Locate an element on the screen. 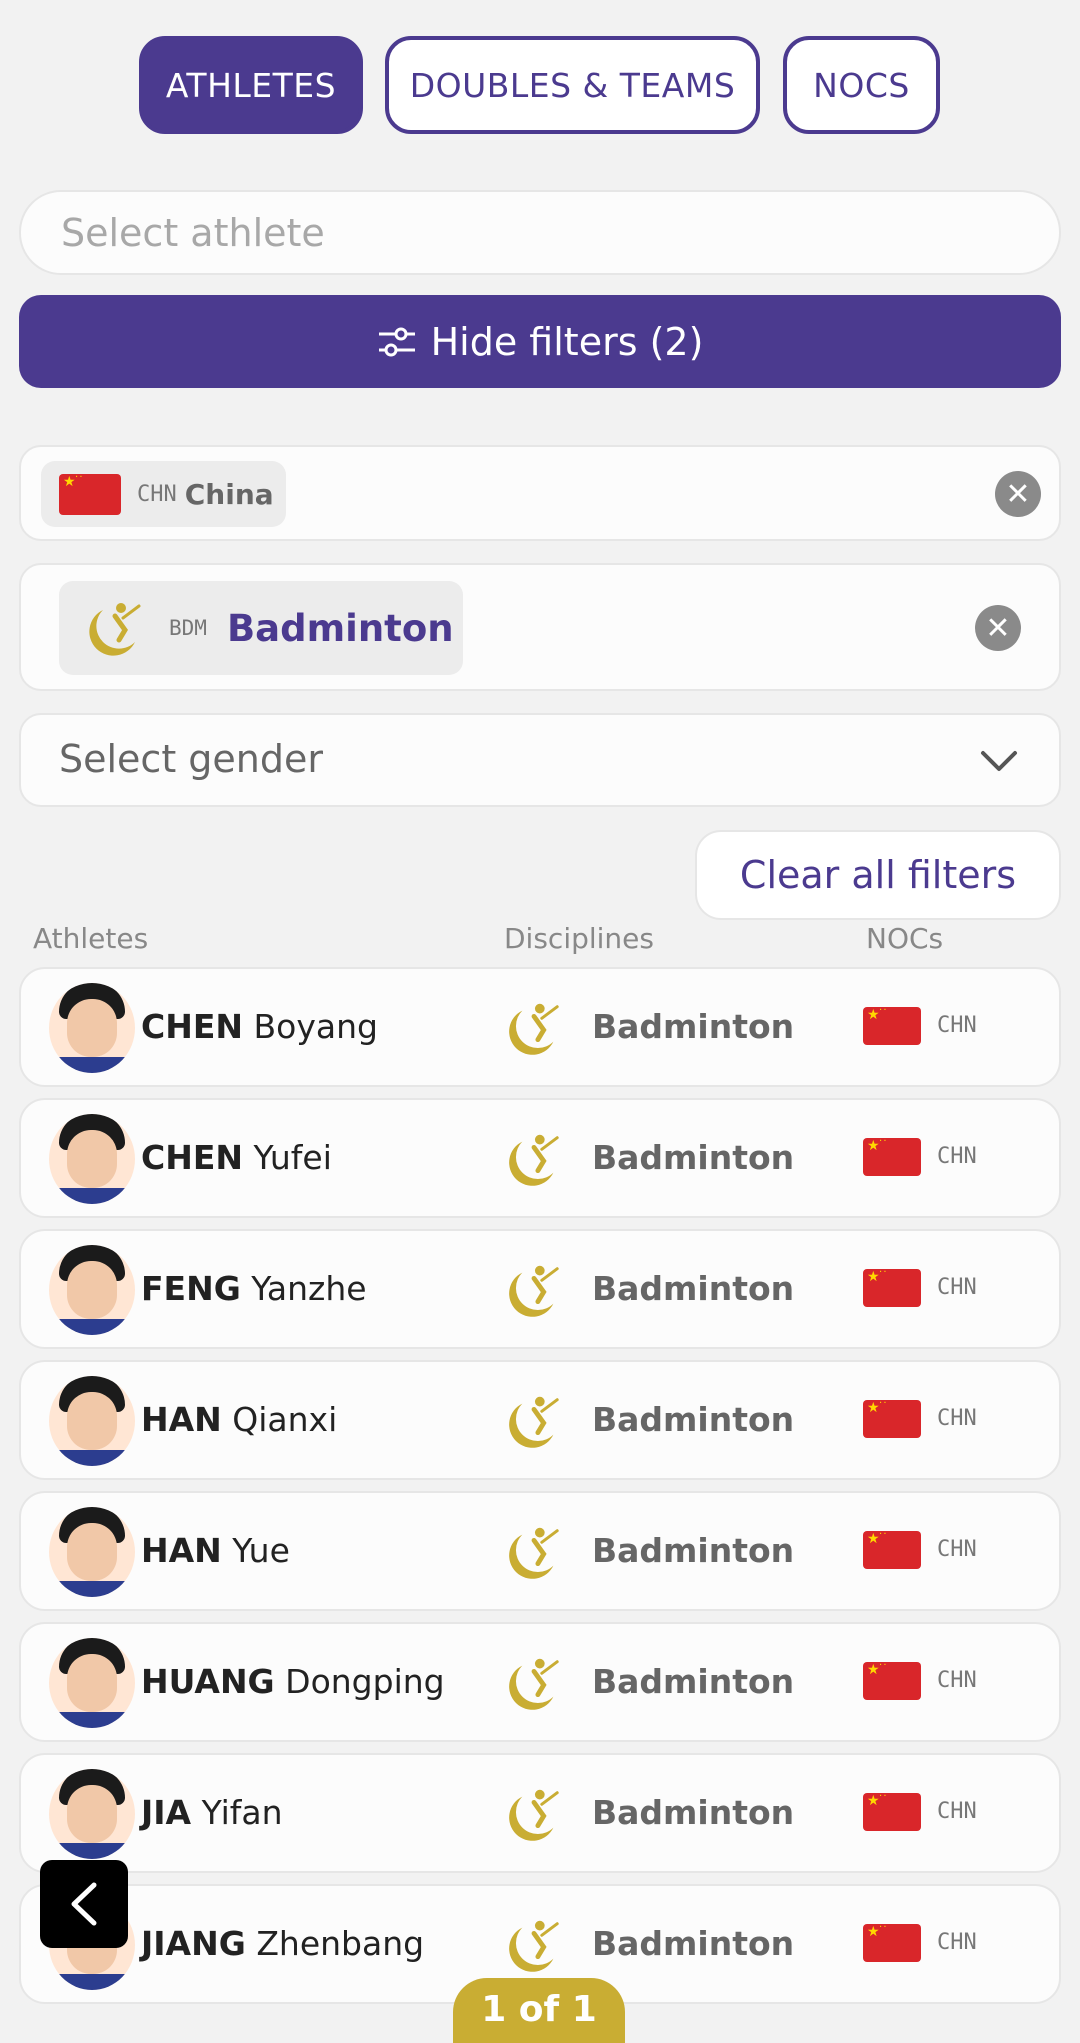 The width and height of the screenshot is (1080, 2043). back-button is located at coordinates (84, 1904).